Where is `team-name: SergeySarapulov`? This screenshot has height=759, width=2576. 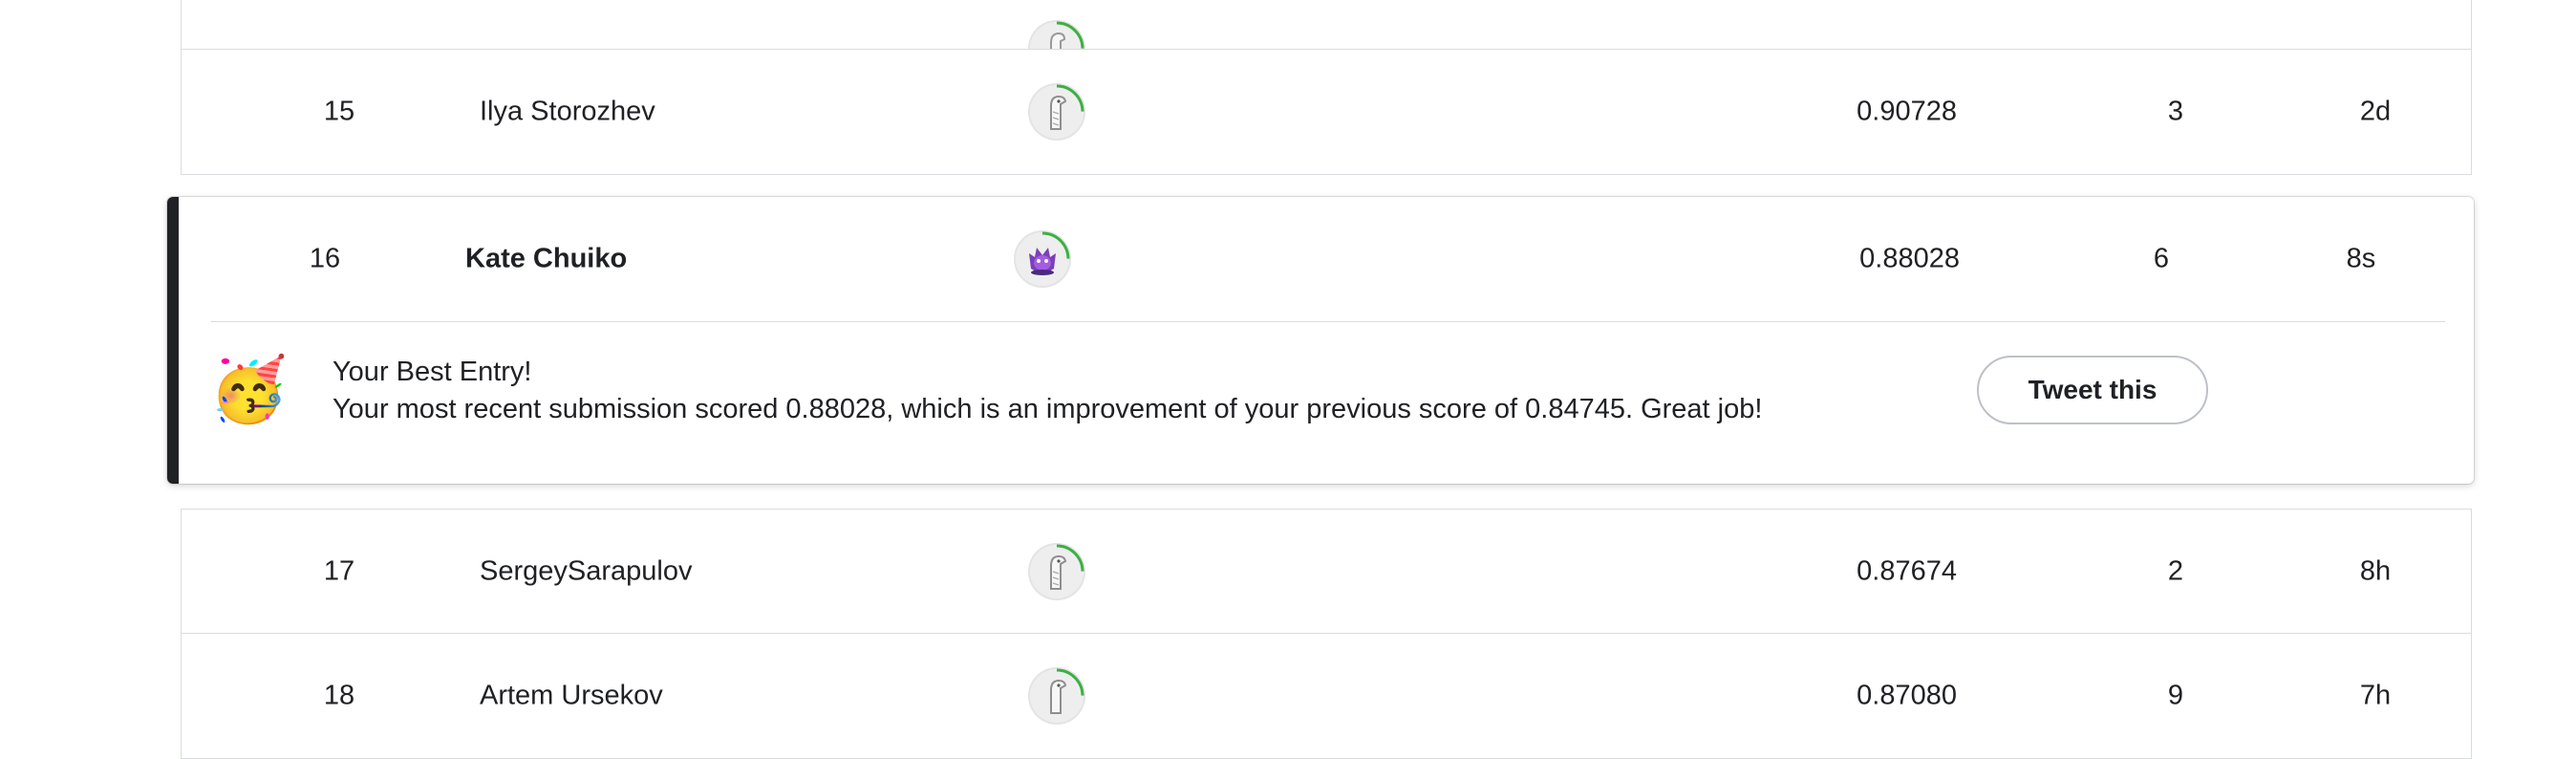 team-name: SergeySarapulov is located at coordinates (586, 571).